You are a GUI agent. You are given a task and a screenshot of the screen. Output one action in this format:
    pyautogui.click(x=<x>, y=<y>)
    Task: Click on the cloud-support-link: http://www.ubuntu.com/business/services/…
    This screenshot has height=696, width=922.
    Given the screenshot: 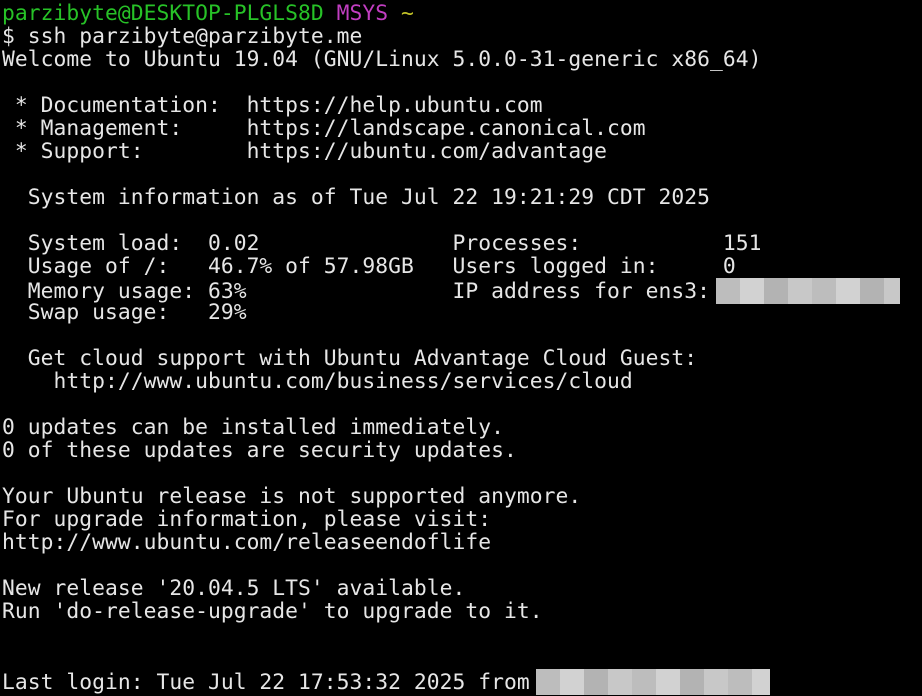 What is the action you would take?
    pyautogui.click(x=317, y=381)
    